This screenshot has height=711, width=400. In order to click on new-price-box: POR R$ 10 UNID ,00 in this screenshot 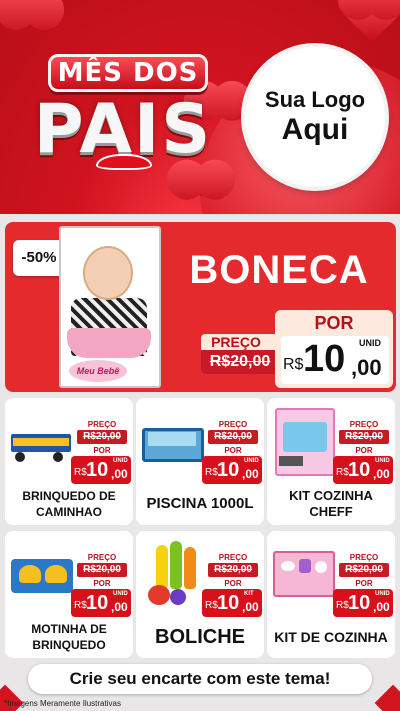, I will do `click(334, 349)`.